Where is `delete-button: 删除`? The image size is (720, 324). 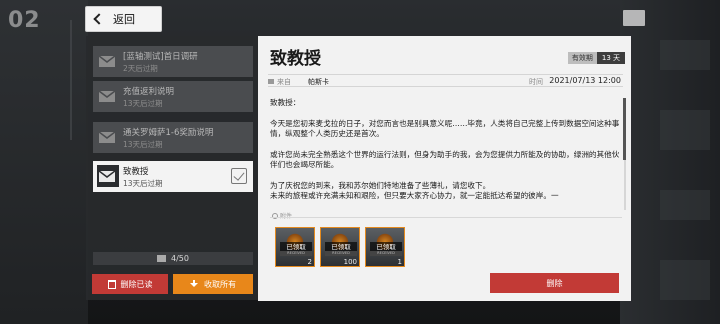
delete-button: 删除 is located at coordinates (554, 283).